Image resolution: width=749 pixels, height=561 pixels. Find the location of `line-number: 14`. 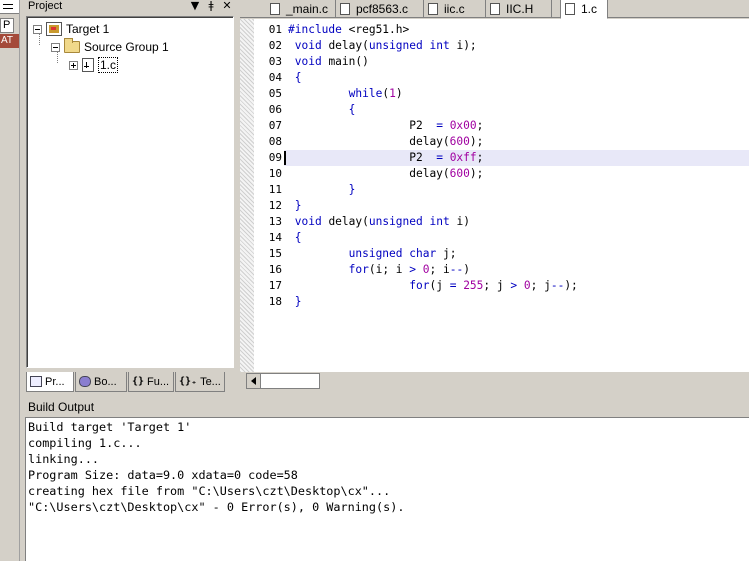

line-number: 14 is located at coordinates (275, 237).